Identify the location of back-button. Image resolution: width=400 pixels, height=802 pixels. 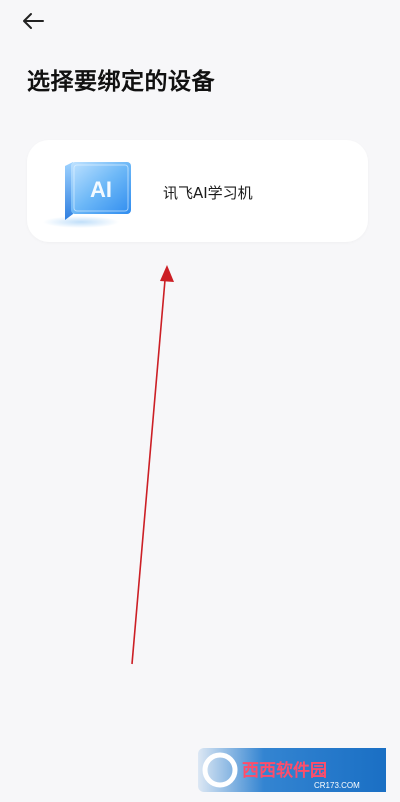
(39, 21).